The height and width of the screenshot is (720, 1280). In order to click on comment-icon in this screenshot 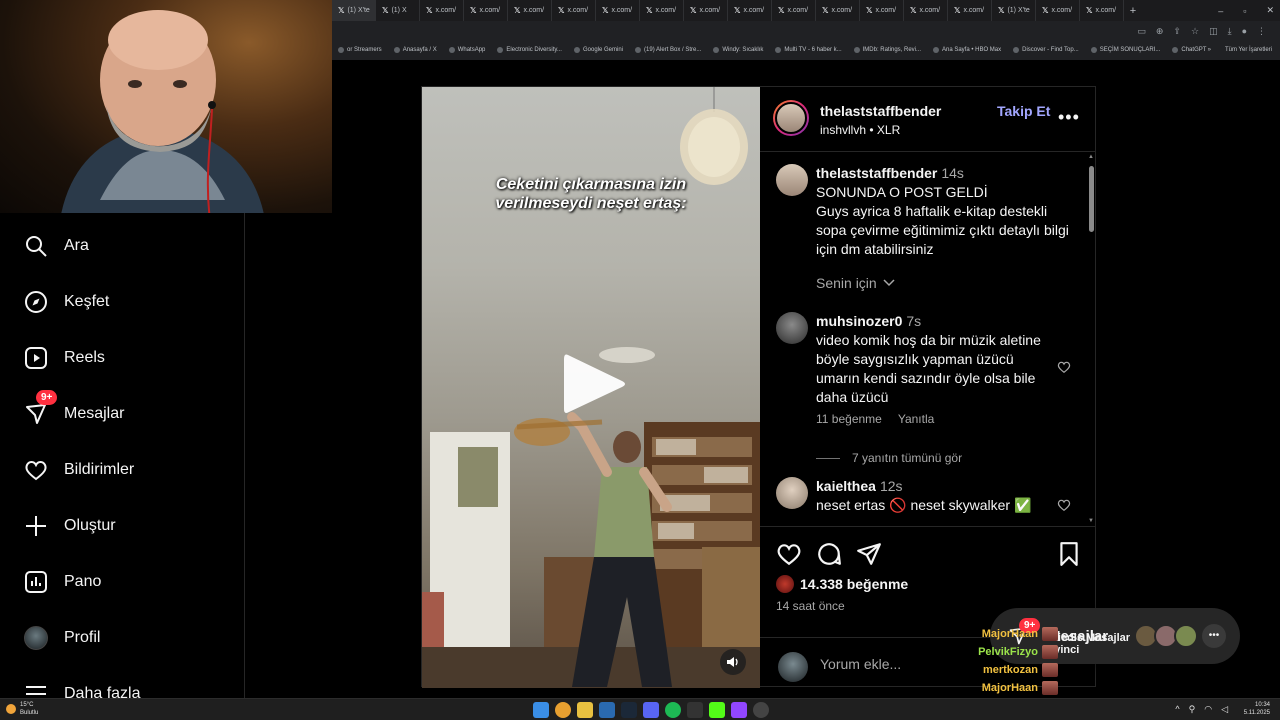, I will do `click(829, 554)`.